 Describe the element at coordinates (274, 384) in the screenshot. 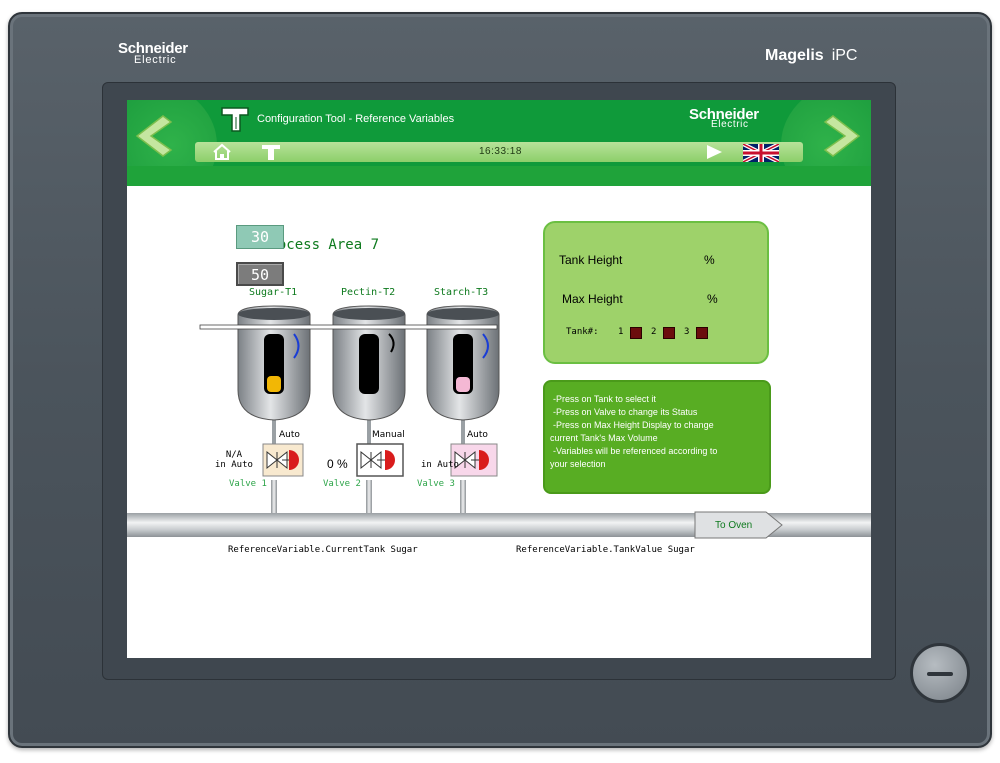

I see `tank-1-level-fill` at that location.